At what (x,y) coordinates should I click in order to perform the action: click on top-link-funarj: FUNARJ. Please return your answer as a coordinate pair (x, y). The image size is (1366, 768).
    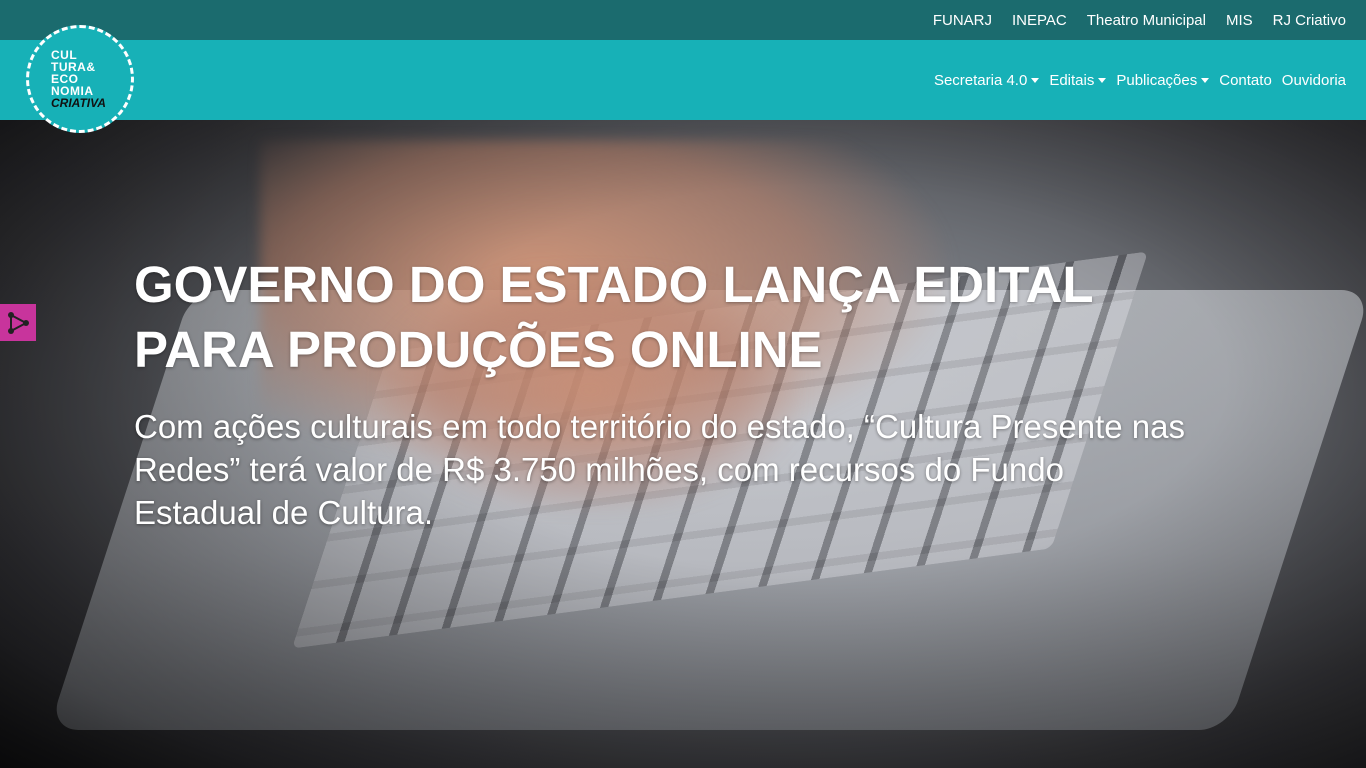
    Looking at the image, I should click on (962, 20).